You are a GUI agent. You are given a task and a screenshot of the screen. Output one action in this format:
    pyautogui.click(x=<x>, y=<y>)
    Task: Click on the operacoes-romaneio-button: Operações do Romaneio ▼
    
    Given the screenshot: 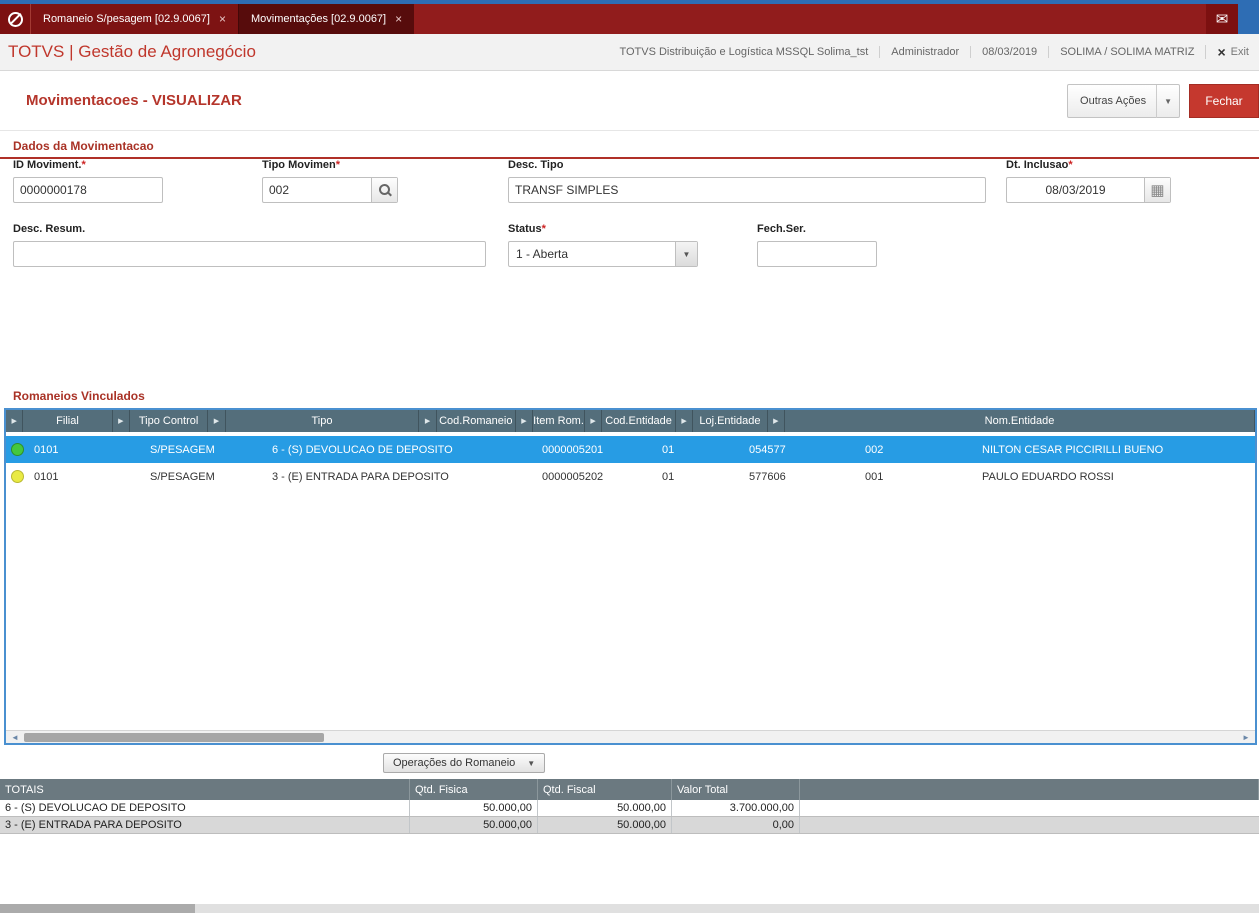 What is the action you would take?
    pyautogui.click(x=464, y=763)
    